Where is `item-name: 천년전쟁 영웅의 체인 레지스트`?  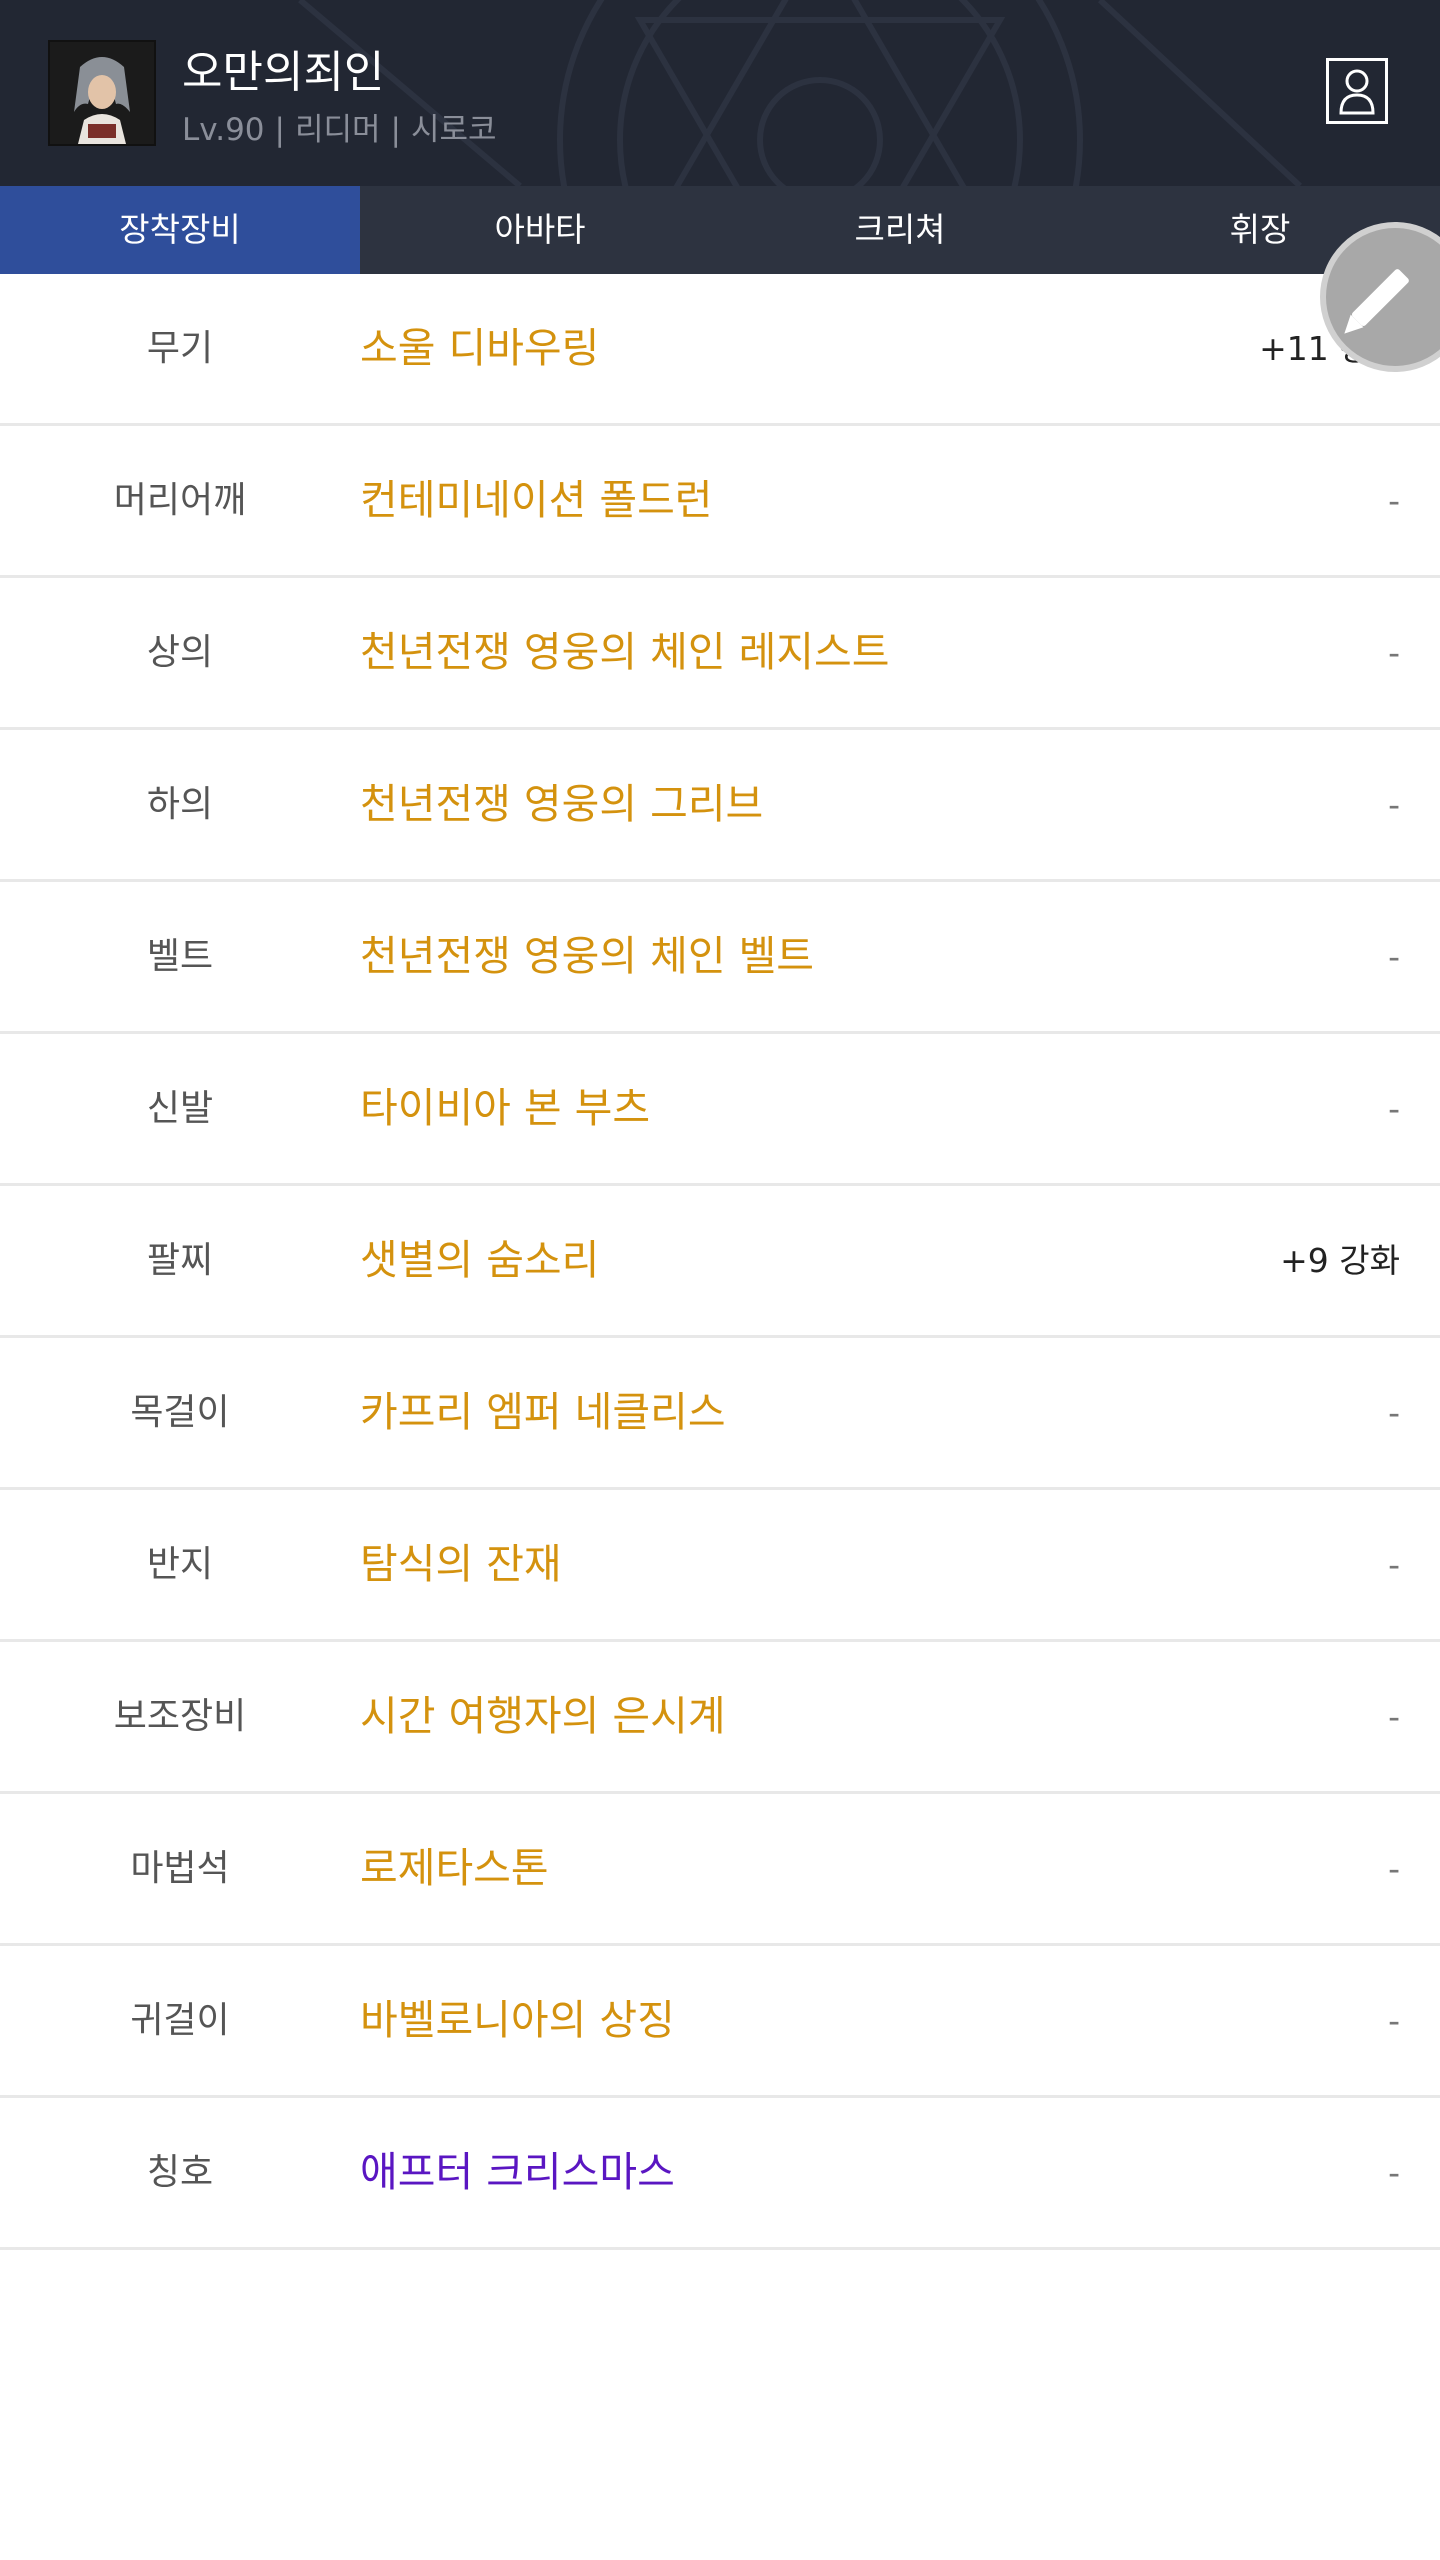
item-name: 천년전쟁 영웅의 체인 레지스트 is located at coordinates (625, 652).